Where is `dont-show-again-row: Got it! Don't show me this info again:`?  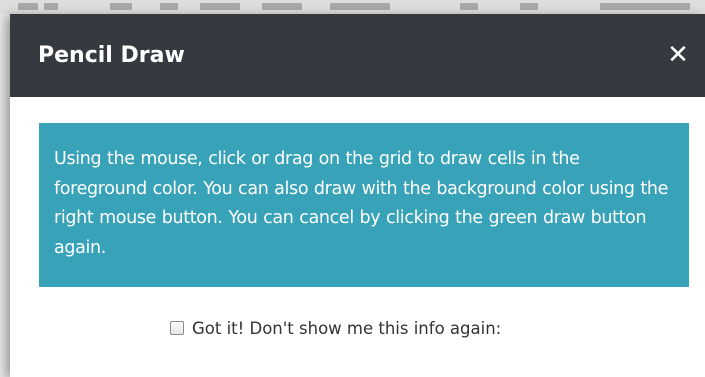
dont-show-again-row: Got it! Don't show me this info again: is located at coordinates (335, 328).